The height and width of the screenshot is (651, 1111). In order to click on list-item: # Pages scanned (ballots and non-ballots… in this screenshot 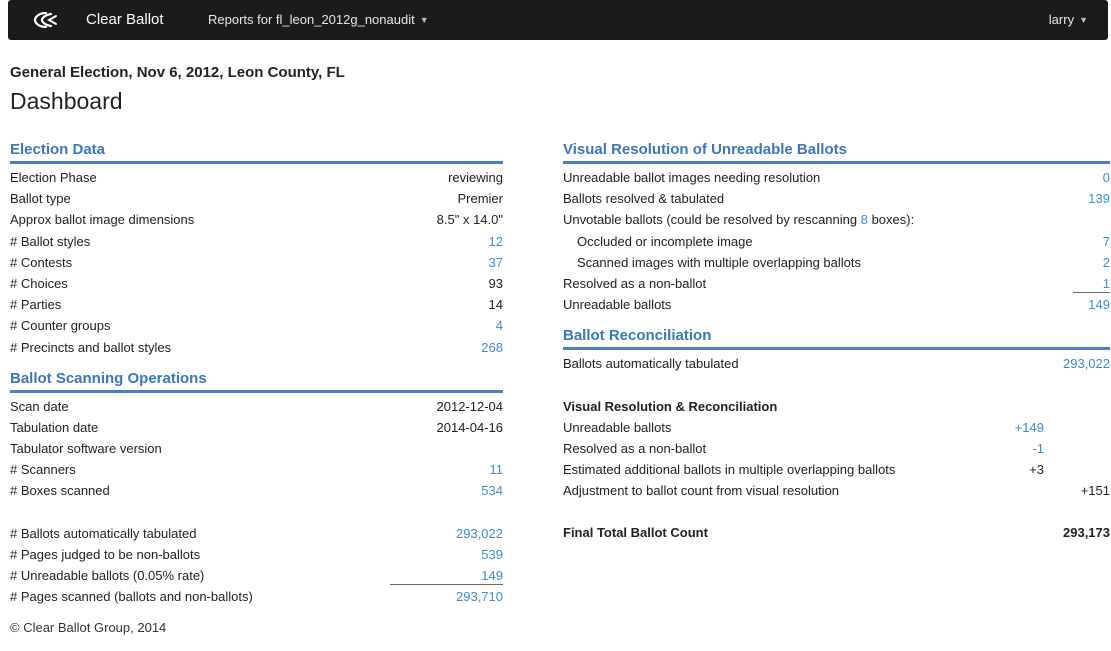, I will do `click(256, 596)`.